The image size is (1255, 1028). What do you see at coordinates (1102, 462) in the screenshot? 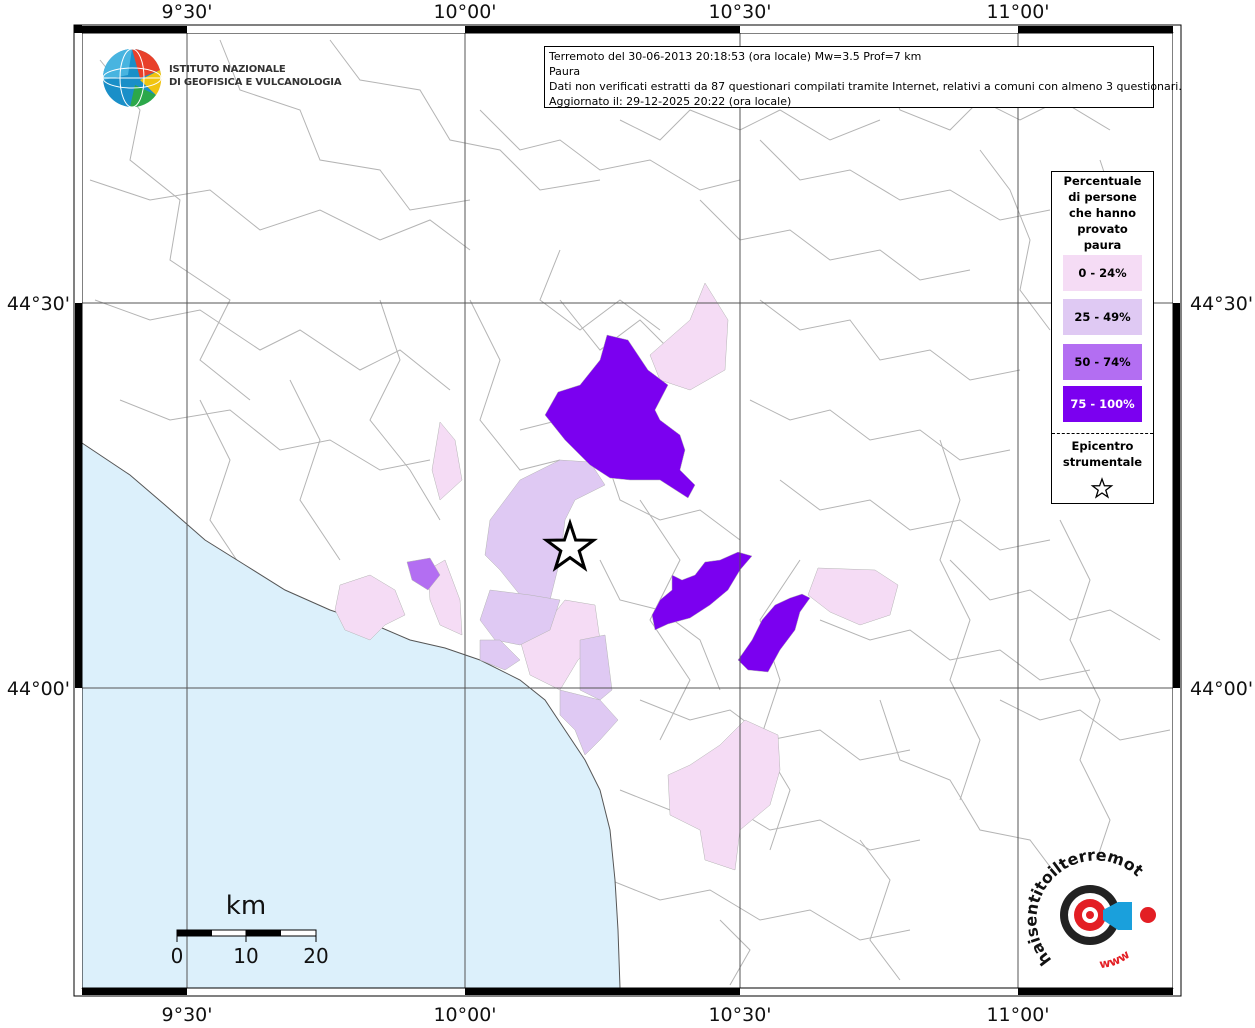
I see `legend-epicenter-line: strumentale` at bounding box center [1102, 462].